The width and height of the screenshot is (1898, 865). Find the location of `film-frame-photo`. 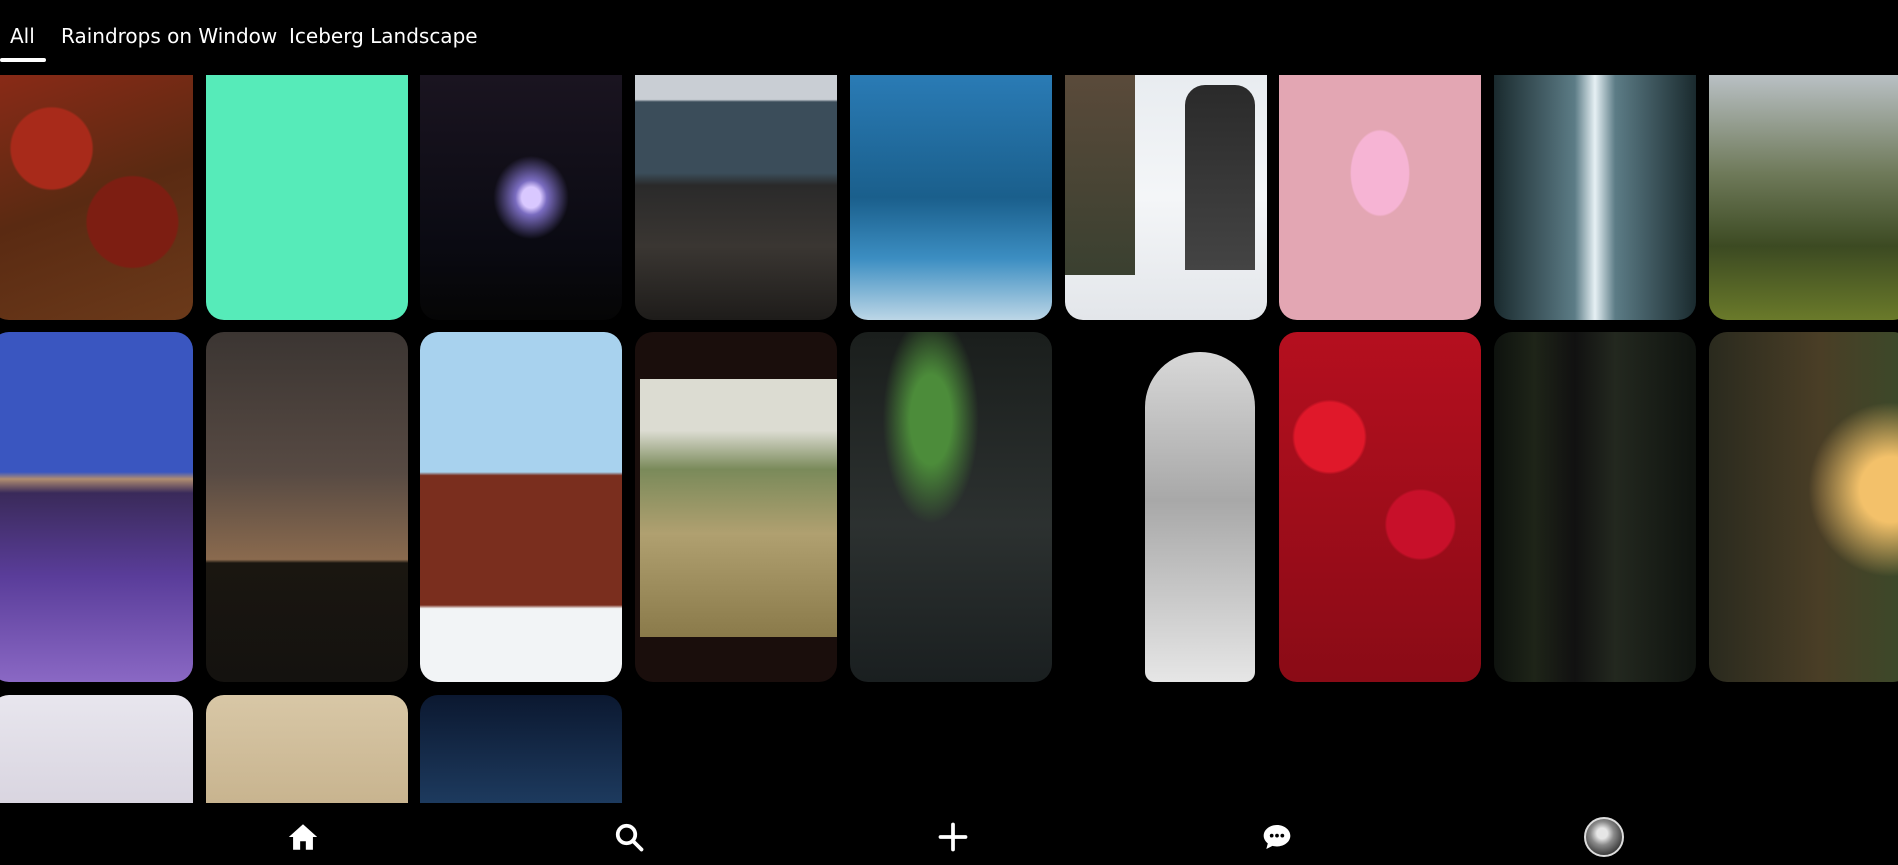

film-frame-photo is located at coordinates (738, 508).